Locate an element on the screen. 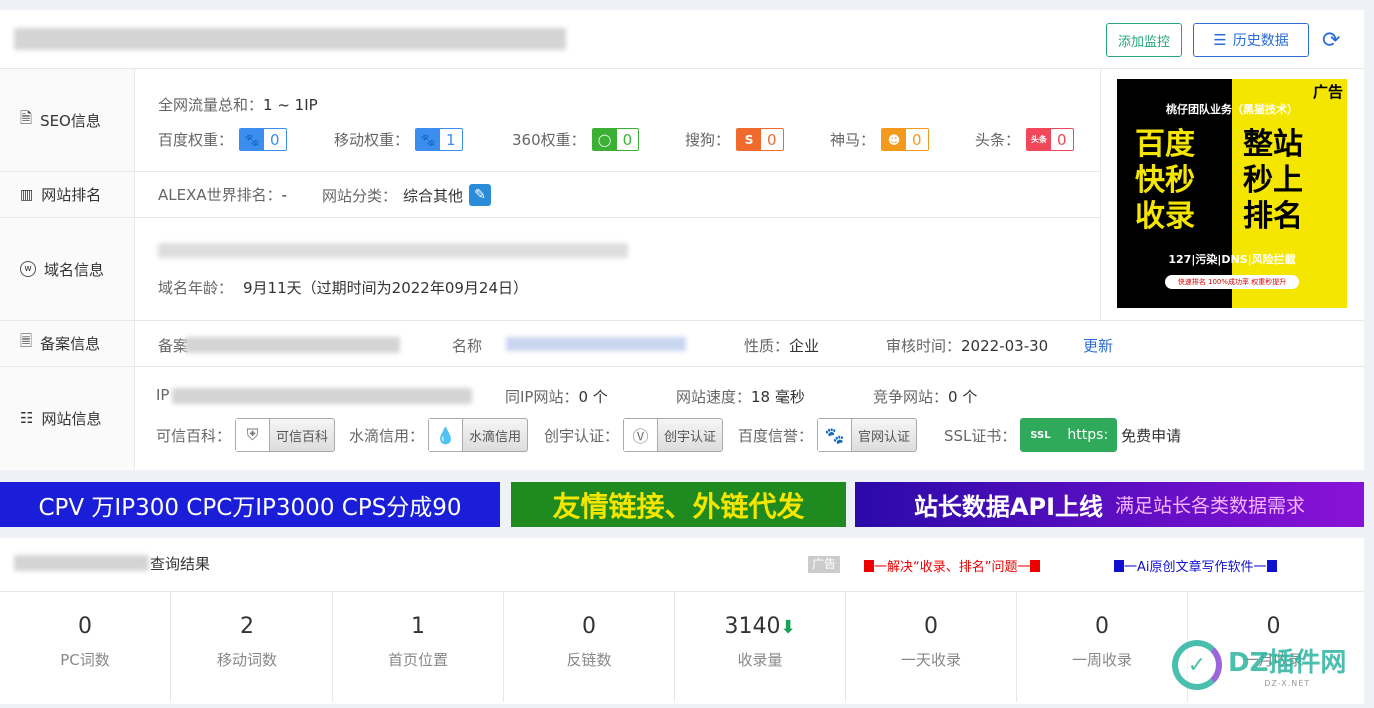 The image size is (1374, 708). edit-icon: ✎ is located at coordinates (480, 195).